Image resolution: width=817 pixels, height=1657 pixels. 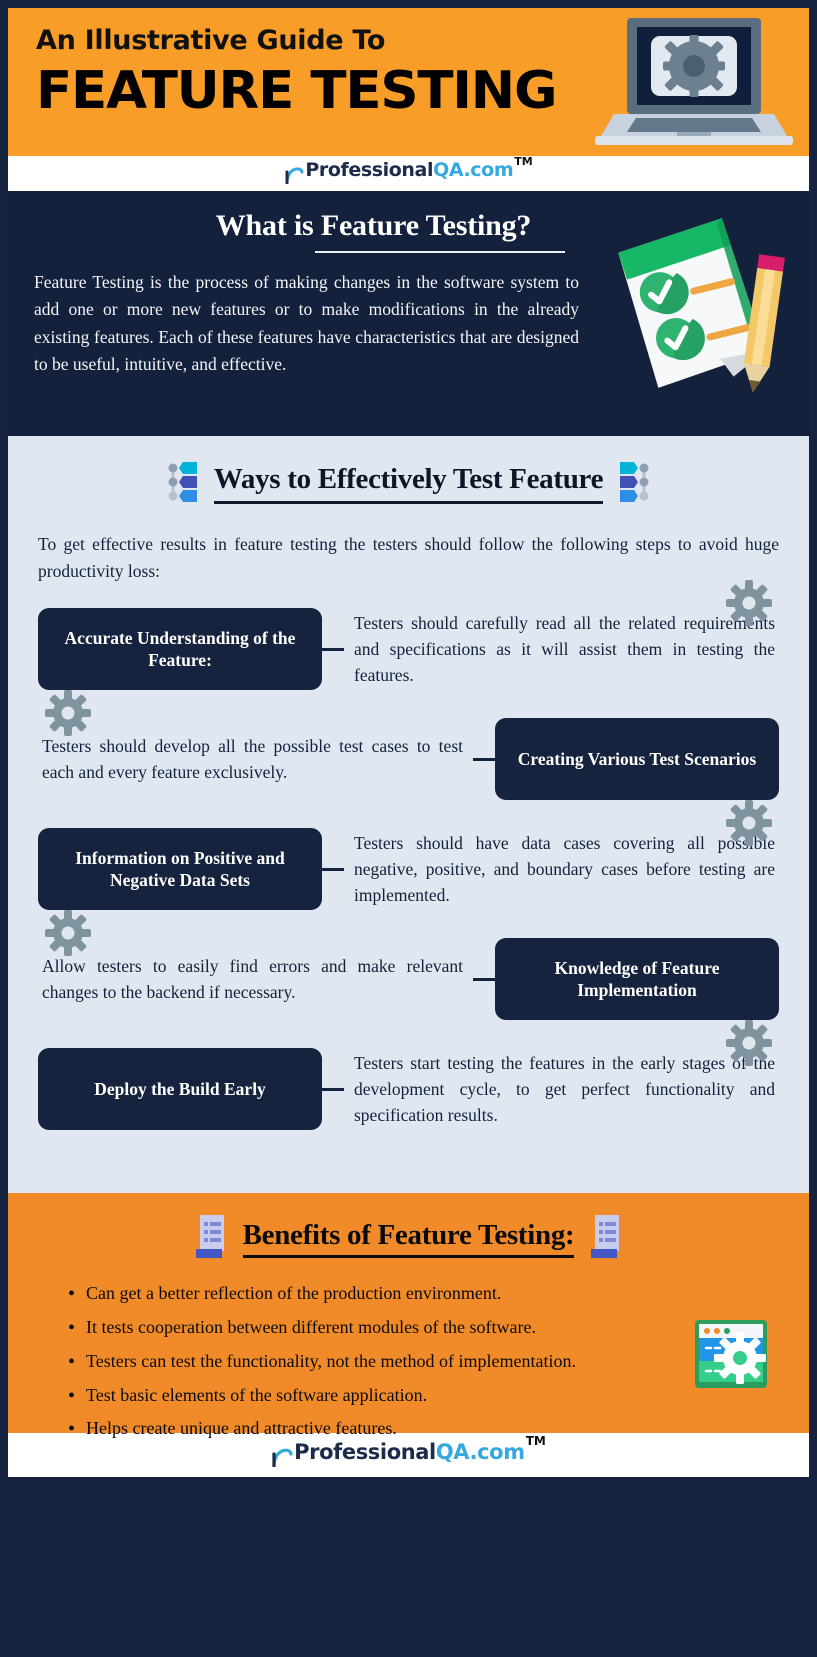 I want to click on footer-brand-name-blue: QA.com, so click(x=480, y=1451).